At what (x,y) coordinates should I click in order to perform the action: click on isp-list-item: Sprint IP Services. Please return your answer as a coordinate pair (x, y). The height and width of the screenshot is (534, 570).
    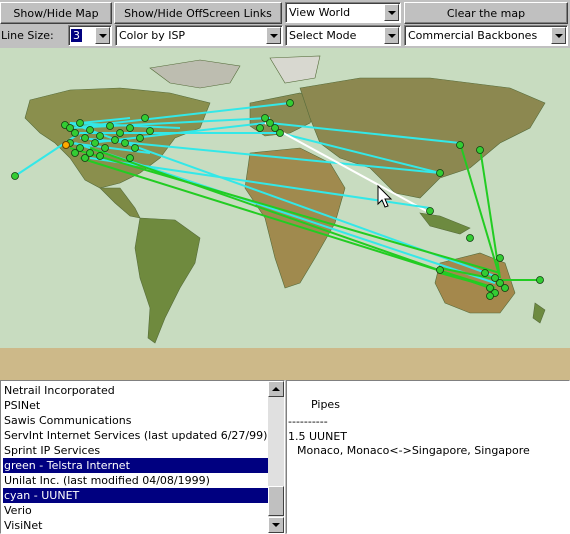
    Looking at the image, I should click on (135, 450).